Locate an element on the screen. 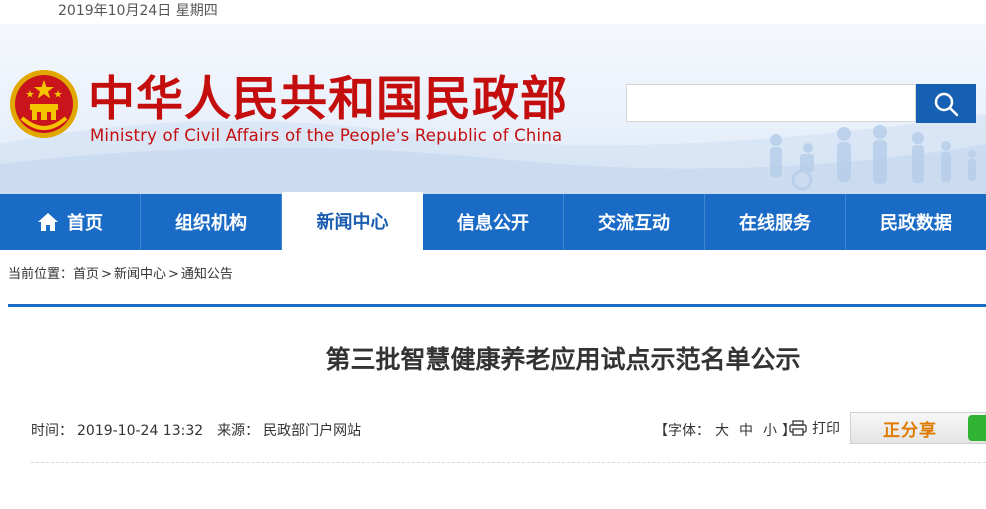 The width and height of the screenshot is (986, 509). nav-item-news-center: 新闻中心 is located at coordinates (352, 221).